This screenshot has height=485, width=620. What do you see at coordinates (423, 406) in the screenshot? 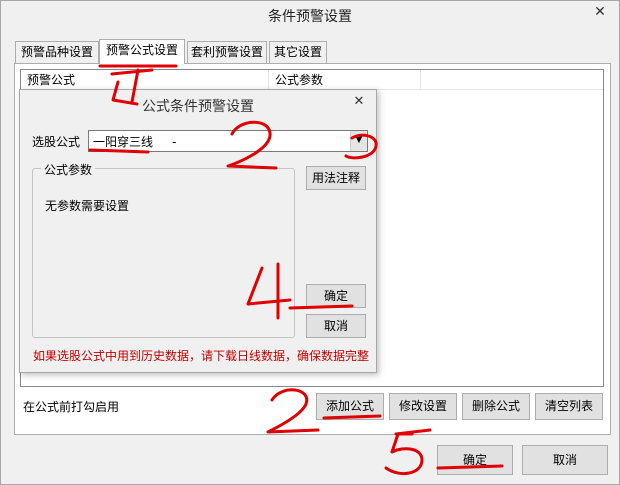
I see `modify-settings-button: 修改设置` at bounding box center [423, 406].